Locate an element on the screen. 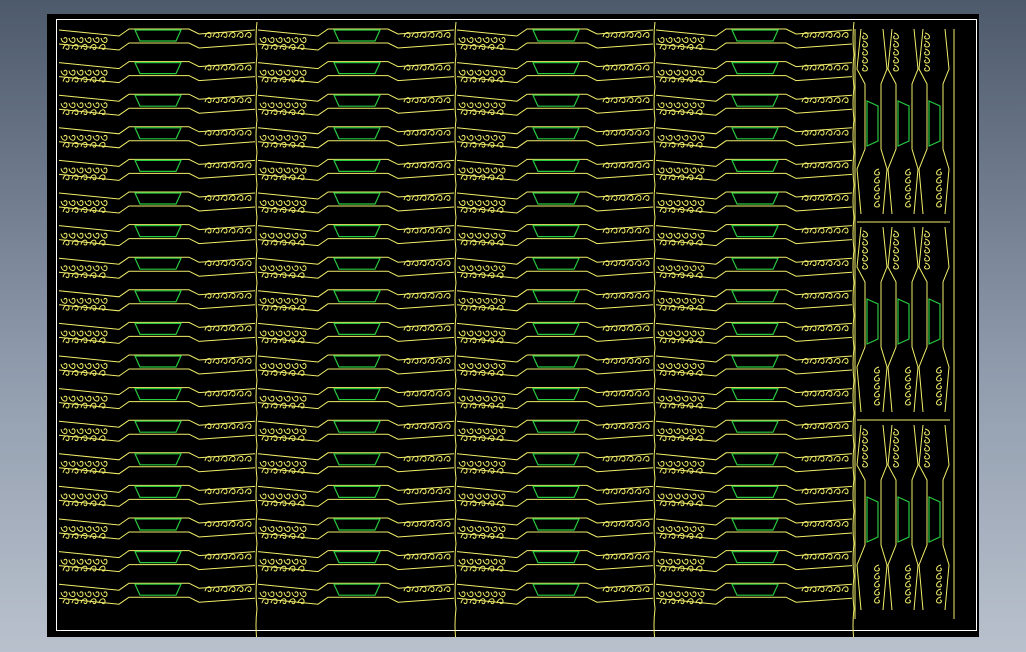 This screenshot has height=652, width=1026. column-spine is located at coordinates (256, 329).